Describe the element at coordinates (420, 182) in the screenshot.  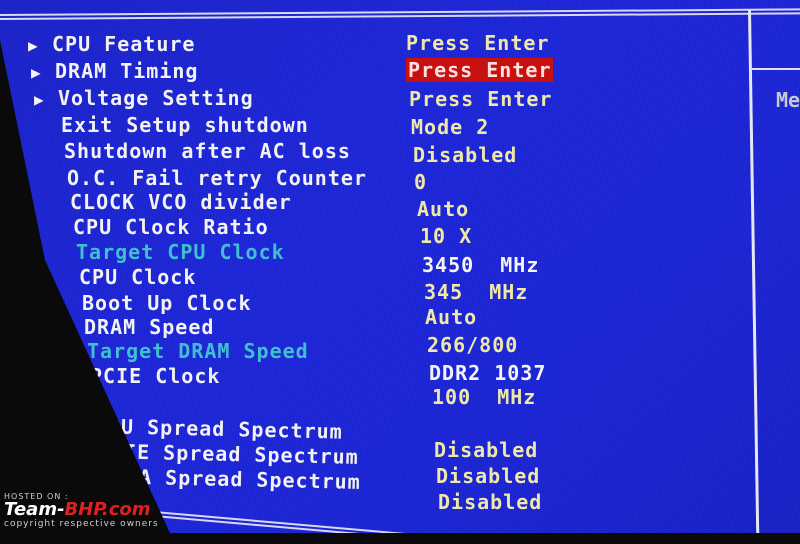
I see `setting-value-oc-fail-retry: 0` at that location.